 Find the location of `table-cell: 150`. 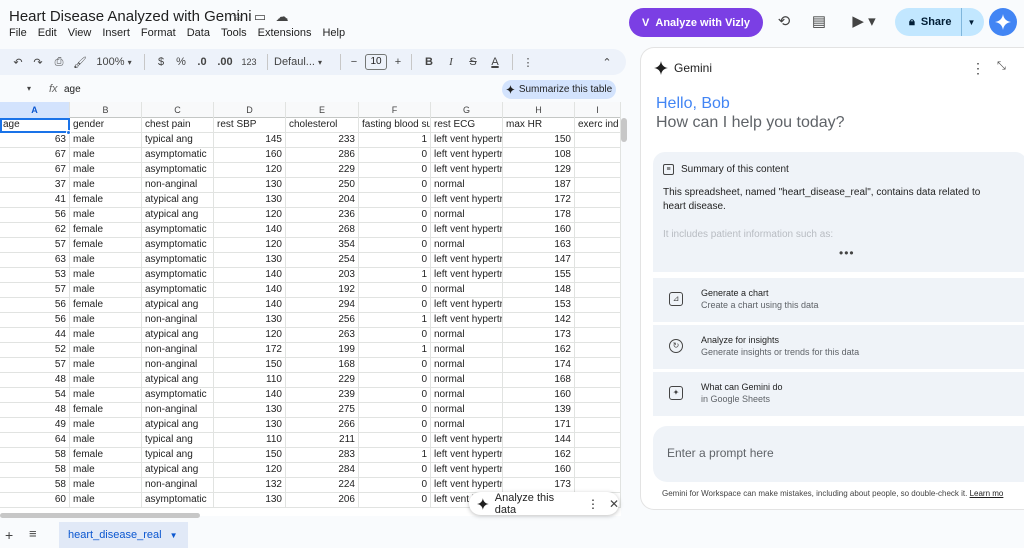

table-cell: 150 is located at coordinates (250, 365).